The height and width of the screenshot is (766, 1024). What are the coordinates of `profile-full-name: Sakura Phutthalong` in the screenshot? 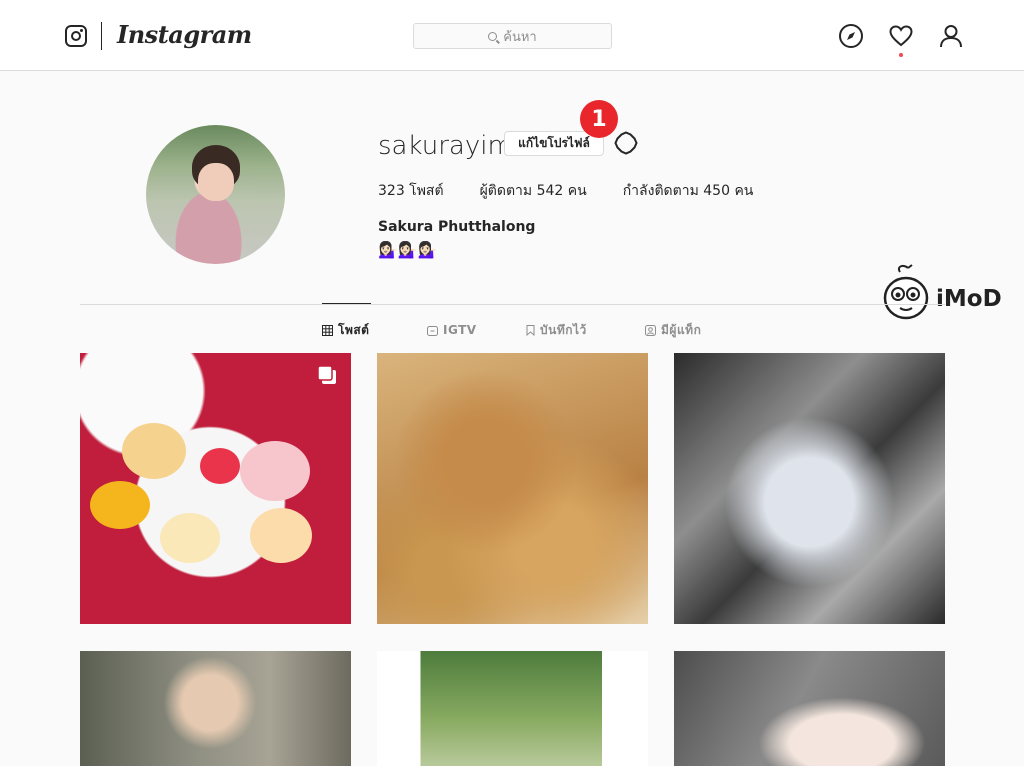 It's located at (457, 227).